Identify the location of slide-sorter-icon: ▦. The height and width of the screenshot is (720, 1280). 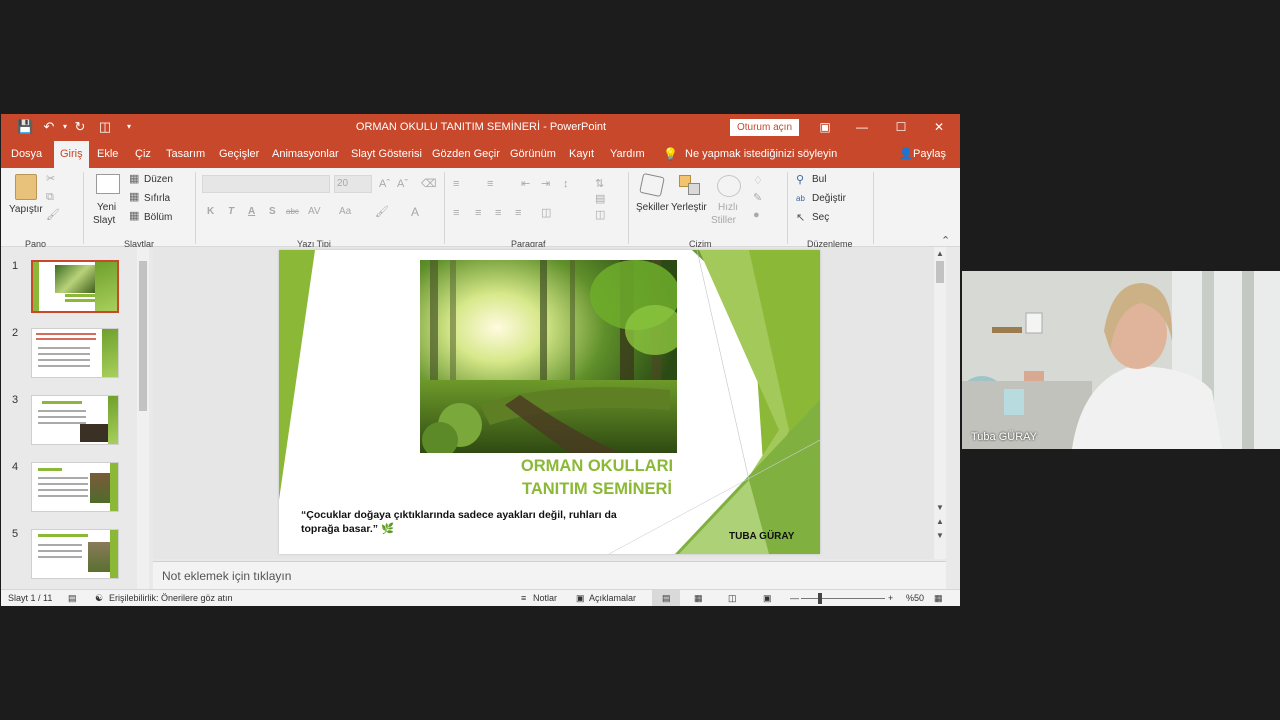
(698, 598).